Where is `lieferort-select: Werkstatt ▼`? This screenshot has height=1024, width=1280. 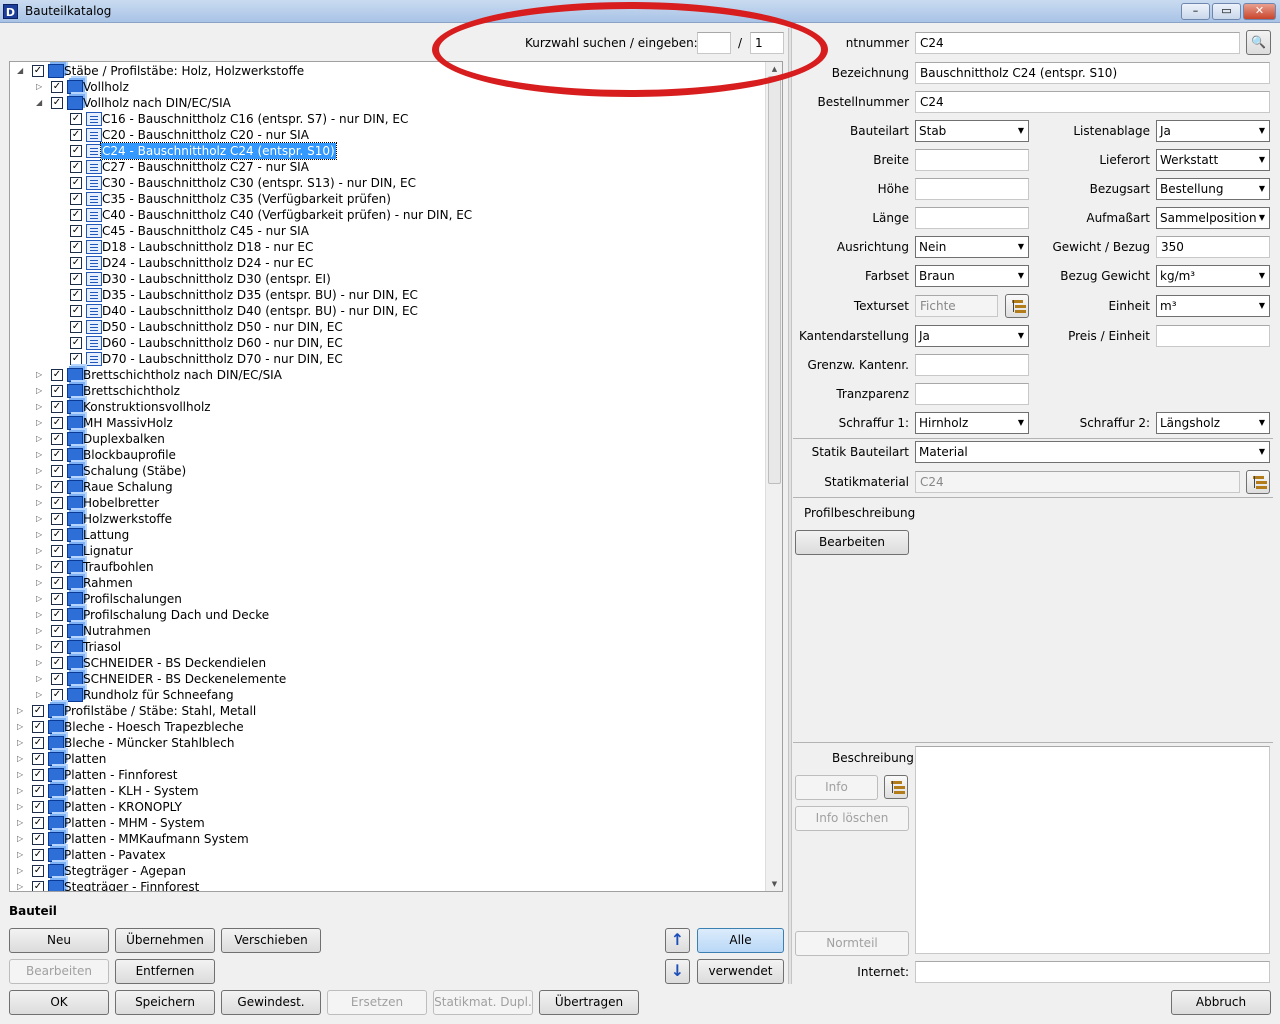
lieferort-select: Werkstatt ▼ is located at coordinates (1213, 160).